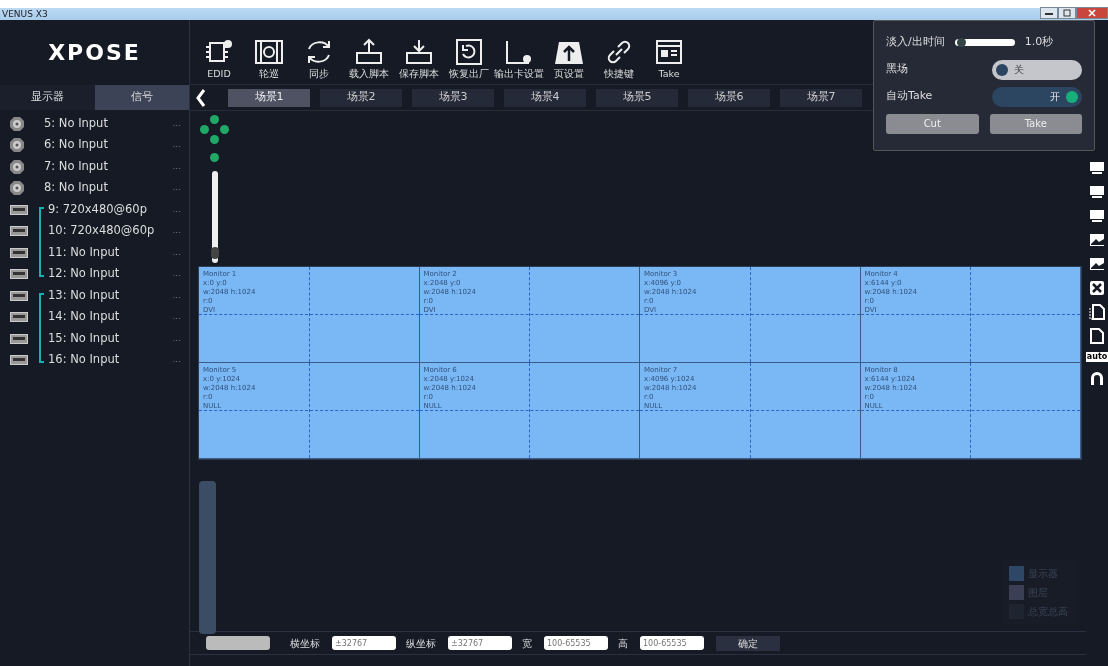  Describe the element at coordinates (319, 52) in the screenshot. I see `toolbar-button: 同步` at that location.